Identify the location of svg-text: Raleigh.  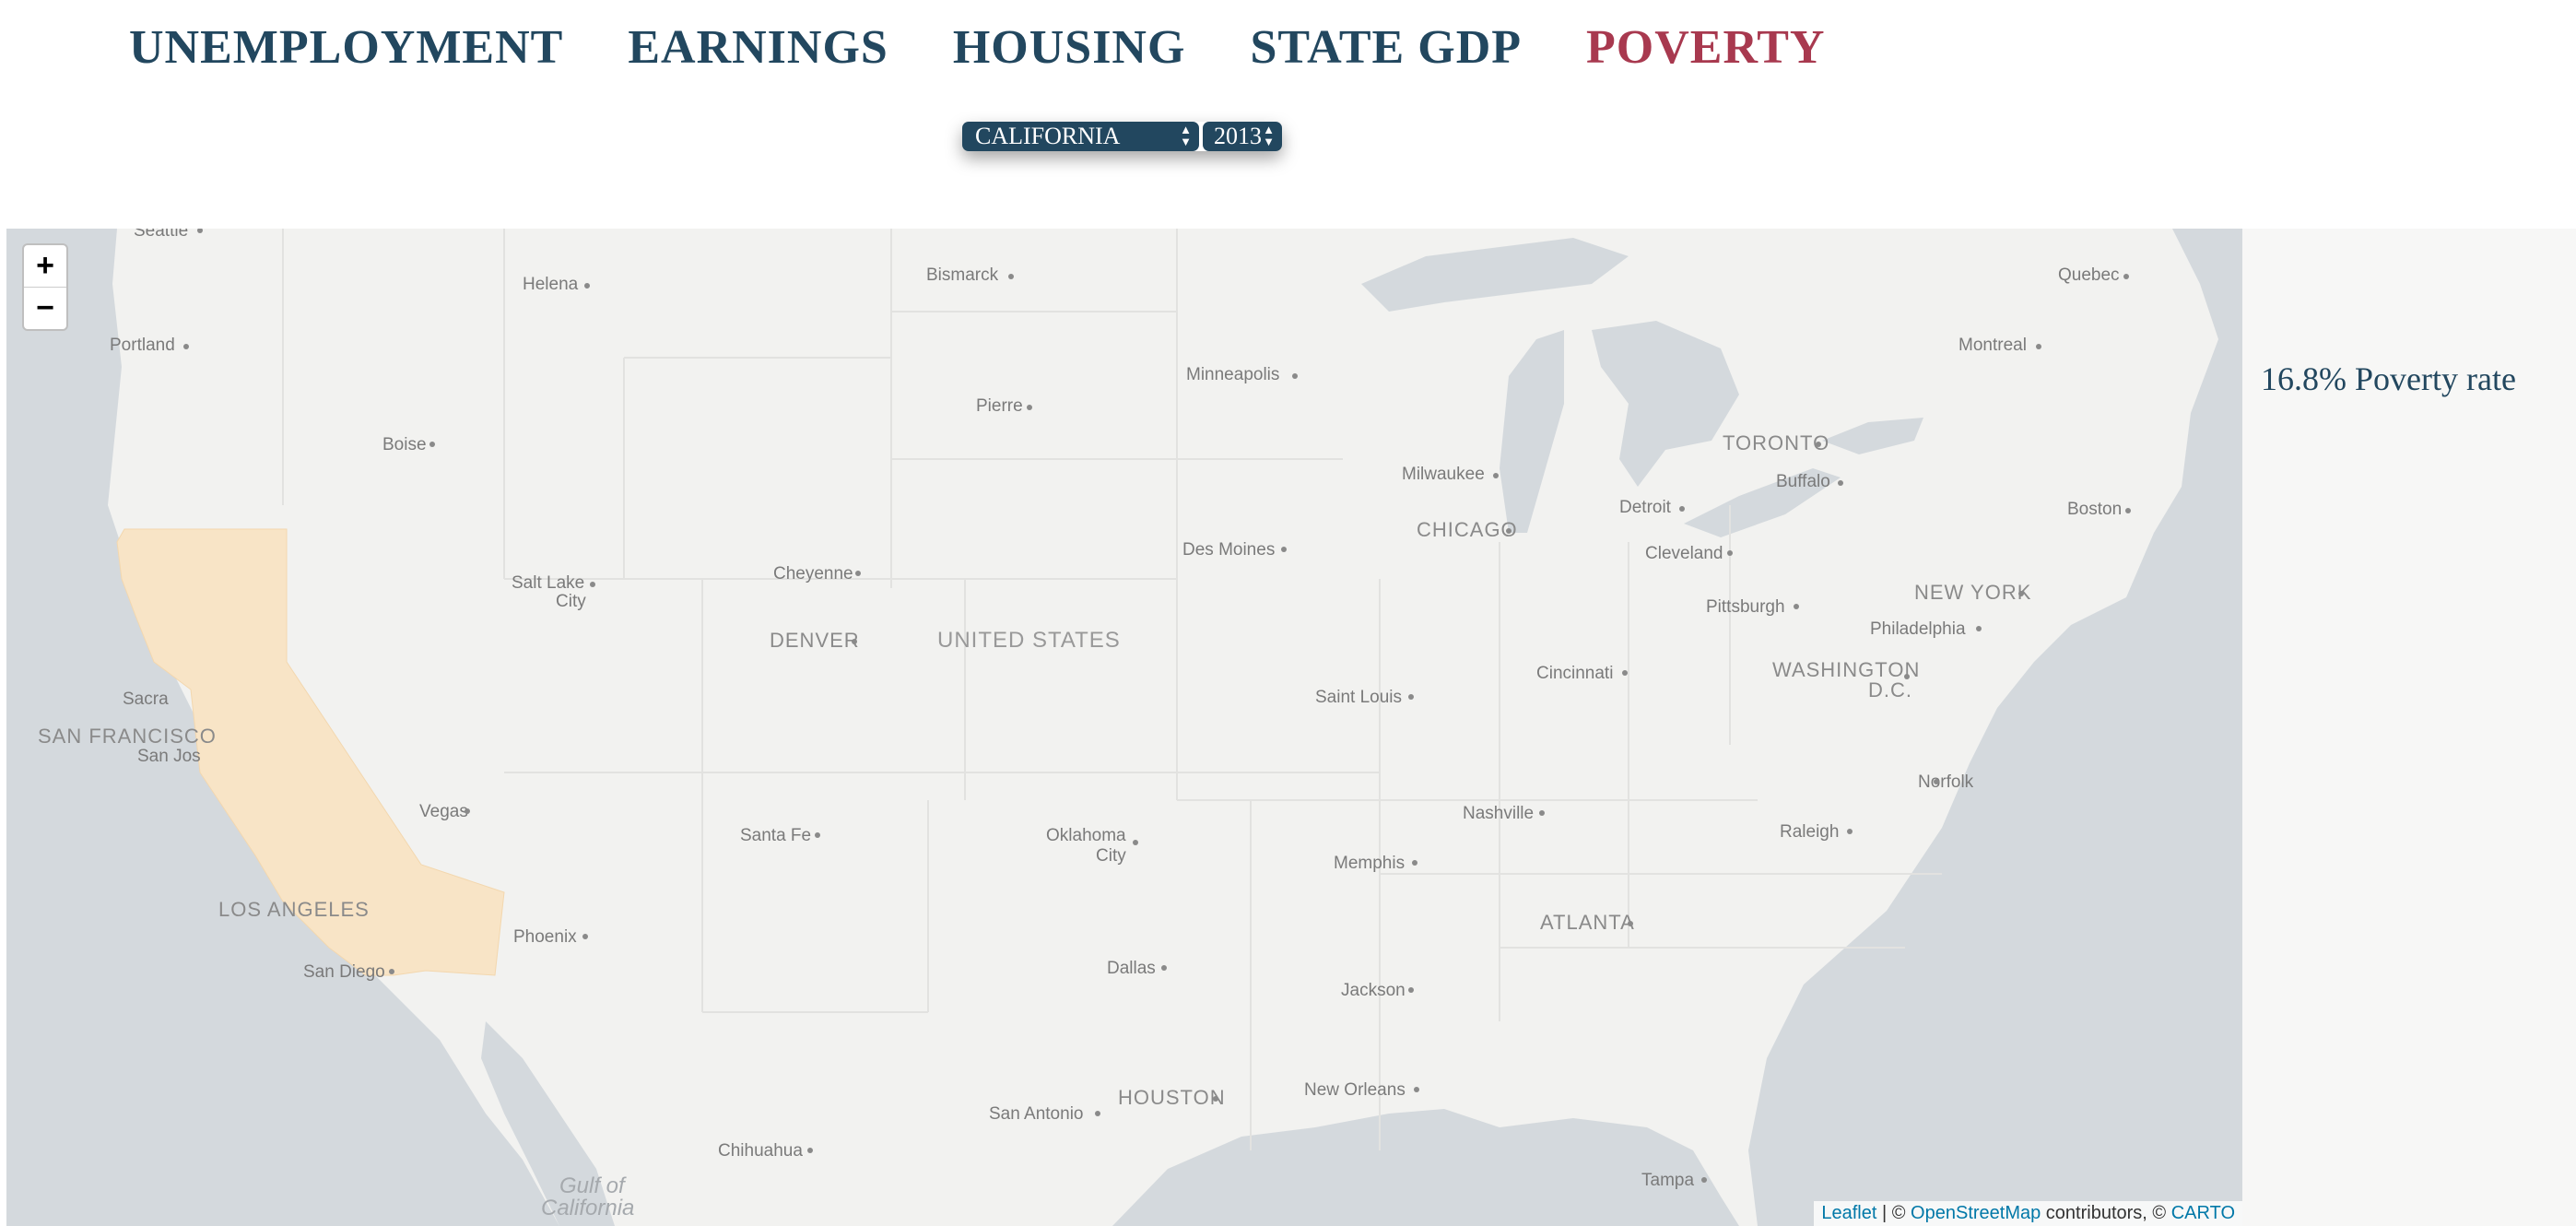
(1809, 832).